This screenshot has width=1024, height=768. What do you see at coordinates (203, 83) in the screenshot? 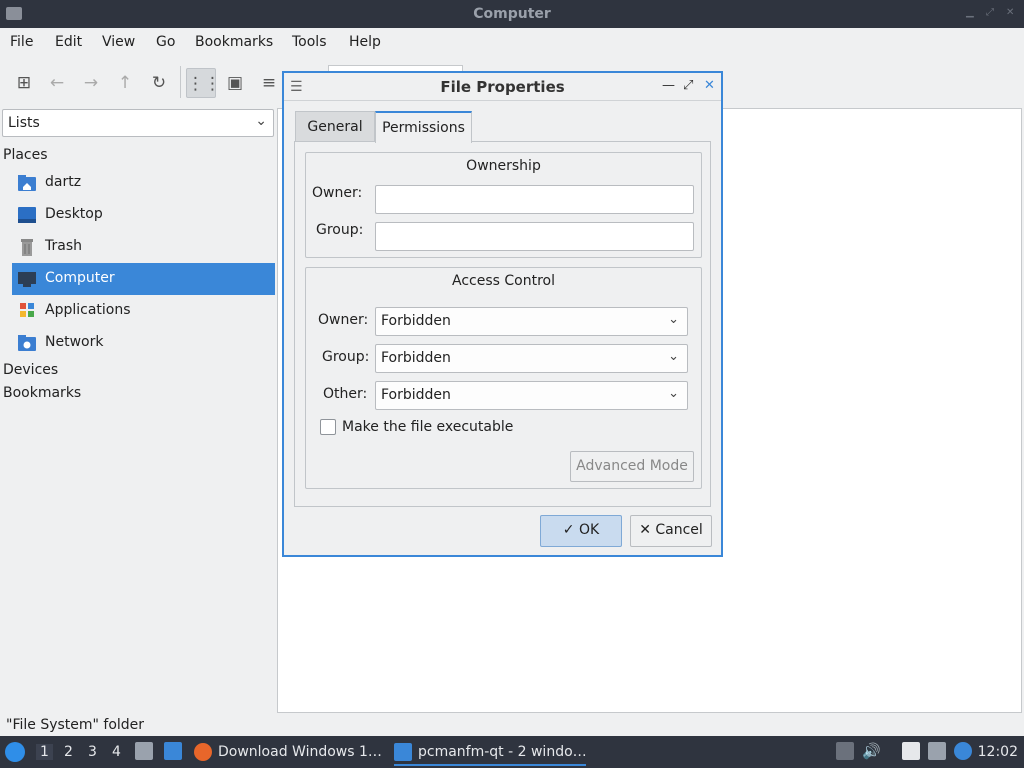
I see `icon-view-icon: ⋮⋮` at bounding box center [203, 83].